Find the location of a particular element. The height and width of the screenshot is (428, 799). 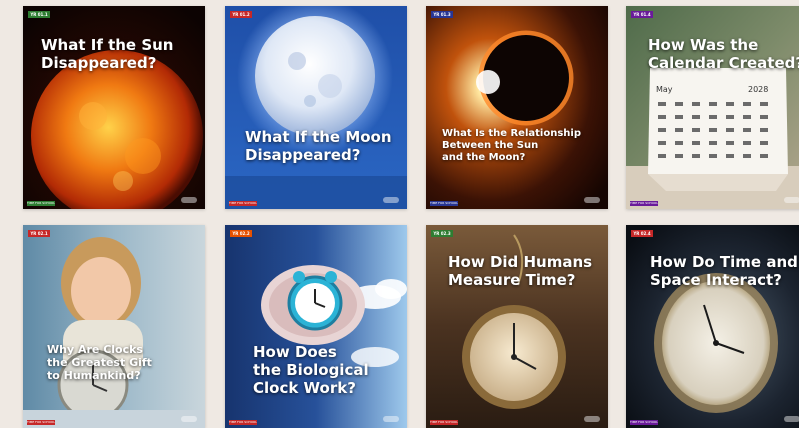

moon-icon is located at coordinates (316, 107).